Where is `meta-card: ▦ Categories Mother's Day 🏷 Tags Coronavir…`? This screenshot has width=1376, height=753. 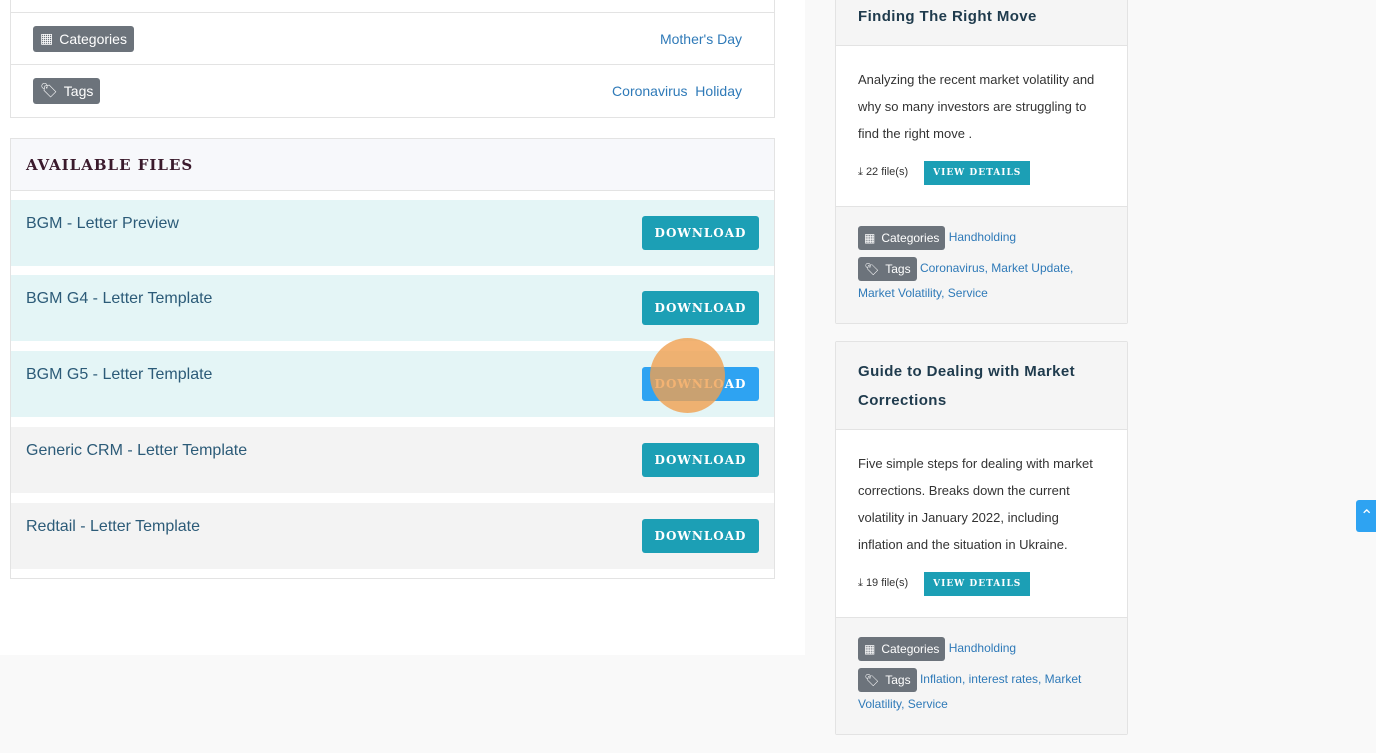
meta-card: ▦ Categories Mother's Day 🏷 Tags Coronavir… is located at coordinates (392, 59).